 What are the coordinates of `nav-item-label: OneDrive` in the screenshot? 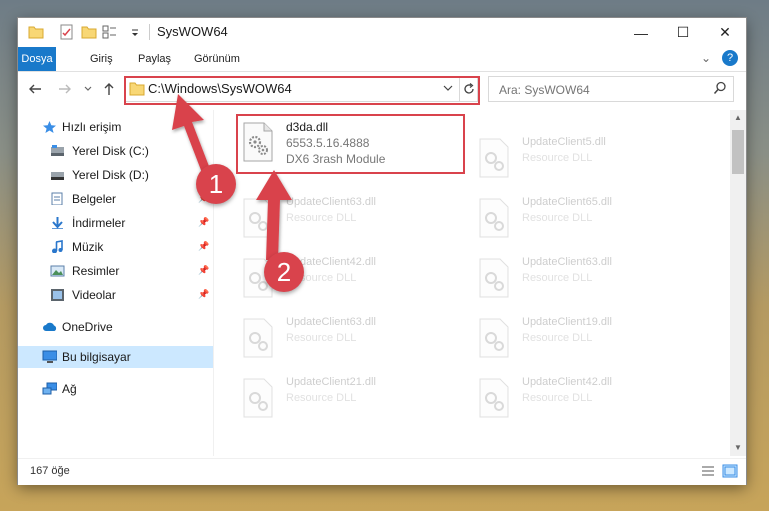 It's located at (87, 327).